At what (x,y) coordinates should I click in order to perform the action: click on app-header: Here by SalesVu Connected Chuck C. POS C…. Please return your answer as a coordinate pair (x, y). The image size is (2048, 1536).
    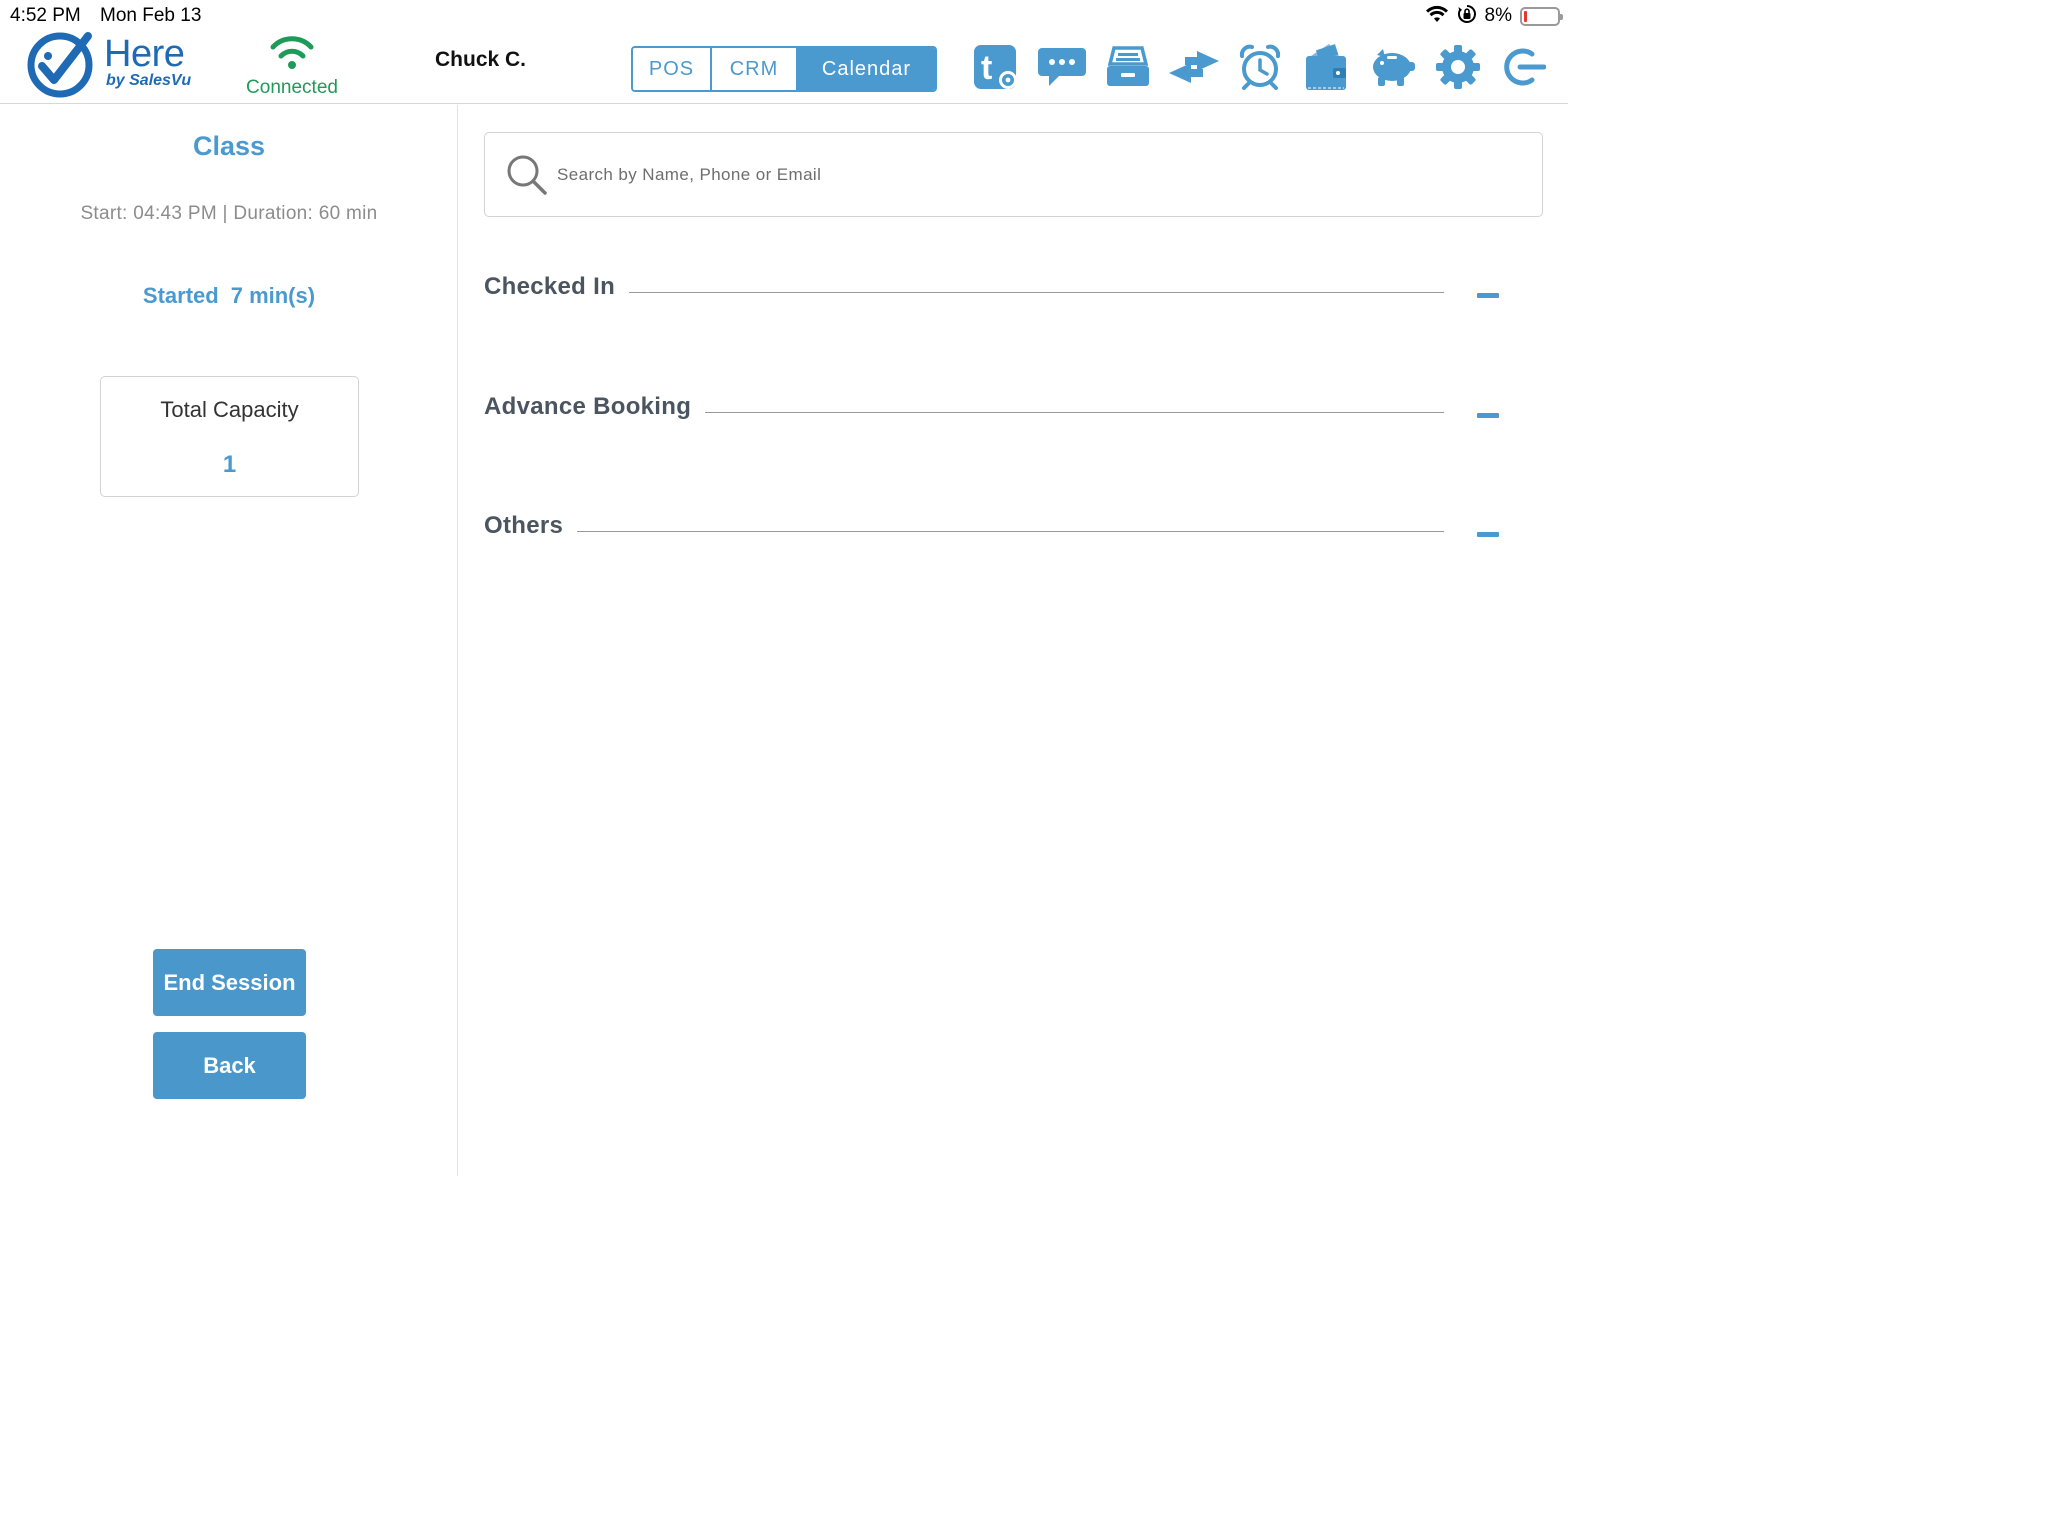
    Looking at the image, I should click on (784, 67).